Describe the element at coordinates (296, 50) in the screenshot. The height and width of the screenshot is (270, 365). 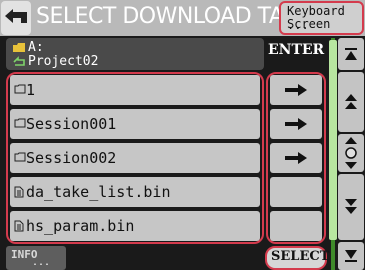
I see `enter-column-header: ENTER` at that location.